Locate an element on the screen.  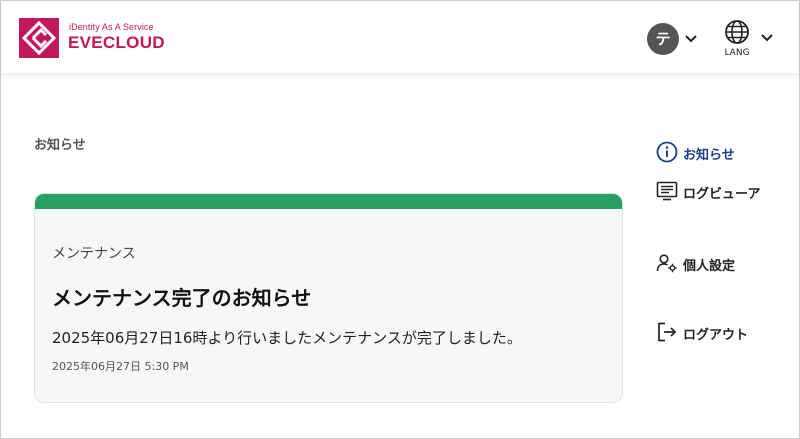
brand-tagline: iDentity As A Service is located at coordinates (111, 27).